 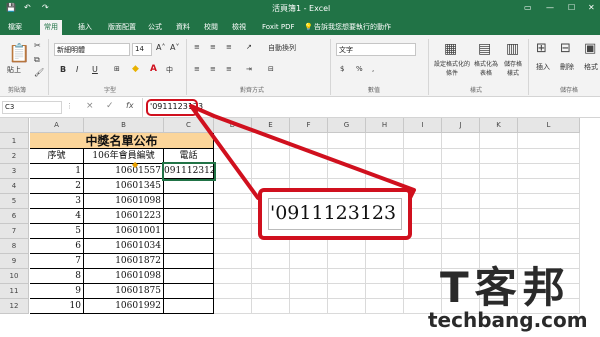 What do you see at coordinates (528, 7) in the screenshot?
I see `restore-icon: ▭` at bounding box center [528, 7].